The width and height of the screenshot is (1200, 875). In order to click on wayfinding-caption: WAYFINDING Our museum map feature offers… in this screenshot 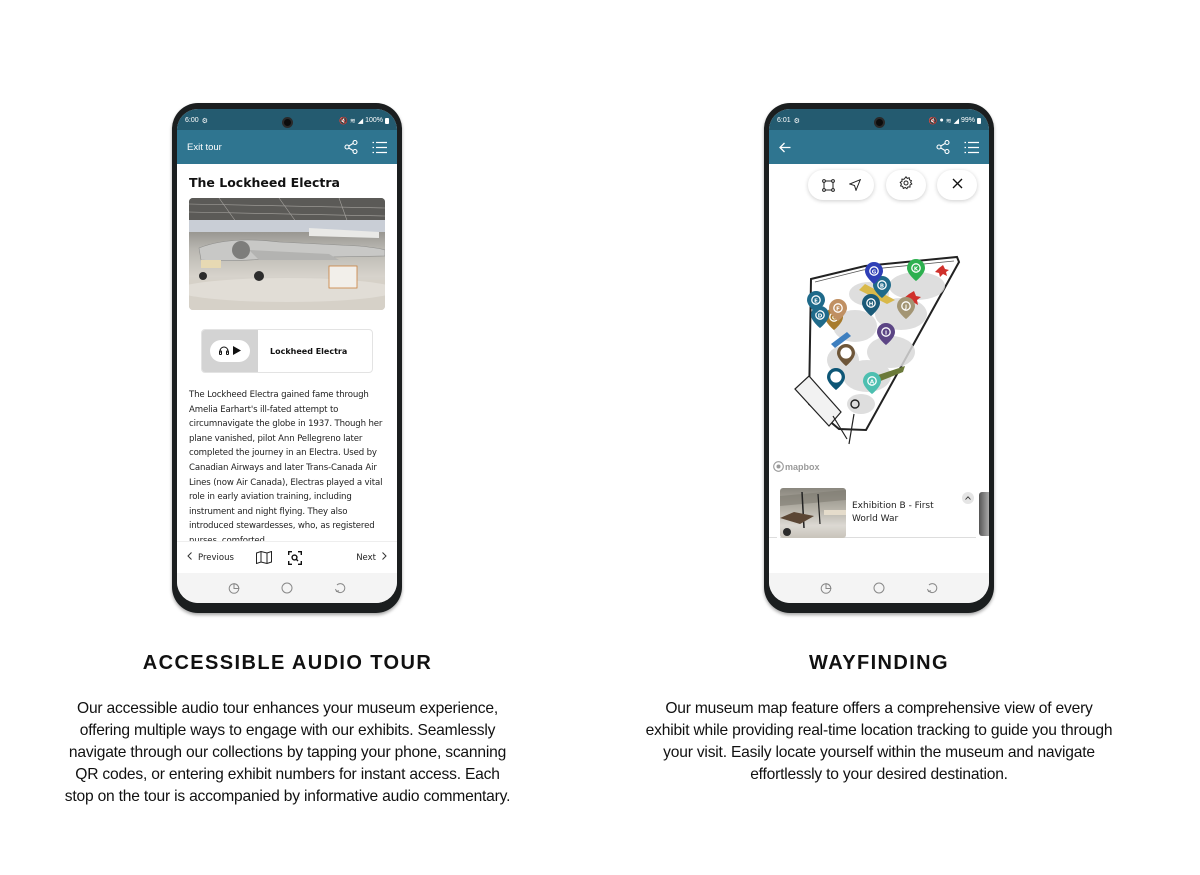, I will do `click(879, 719)`.